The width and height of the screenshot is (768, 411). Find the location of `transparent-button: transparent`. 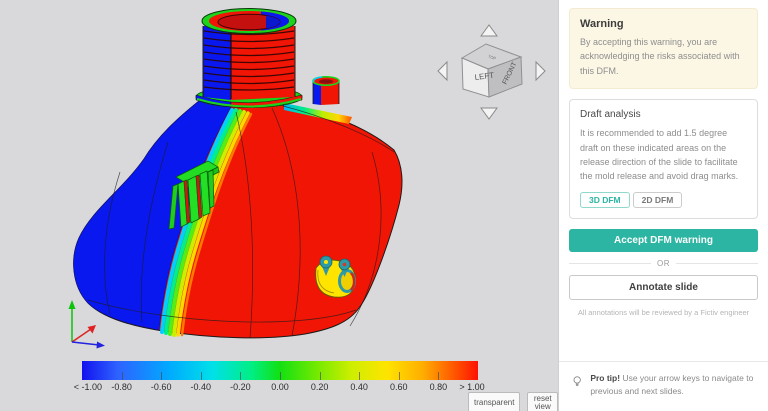

transparent-button: transparent is located at coordinates (494, 401).